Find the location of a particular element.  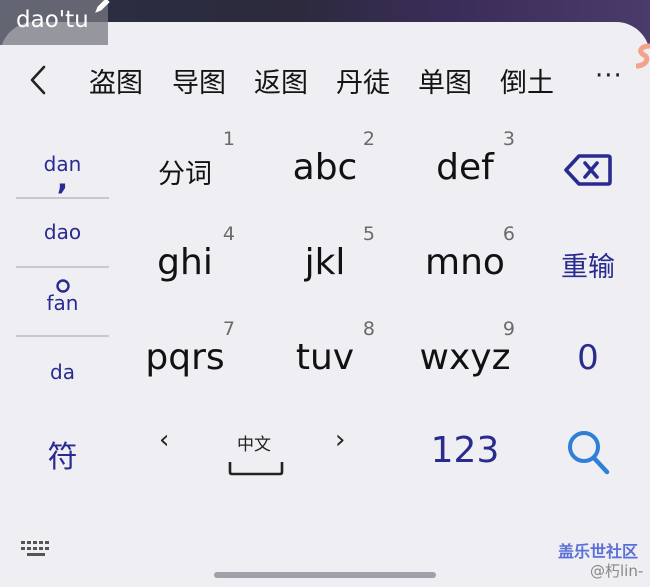

pinyin-option-fan: fan is located at coordinates (62, 301).